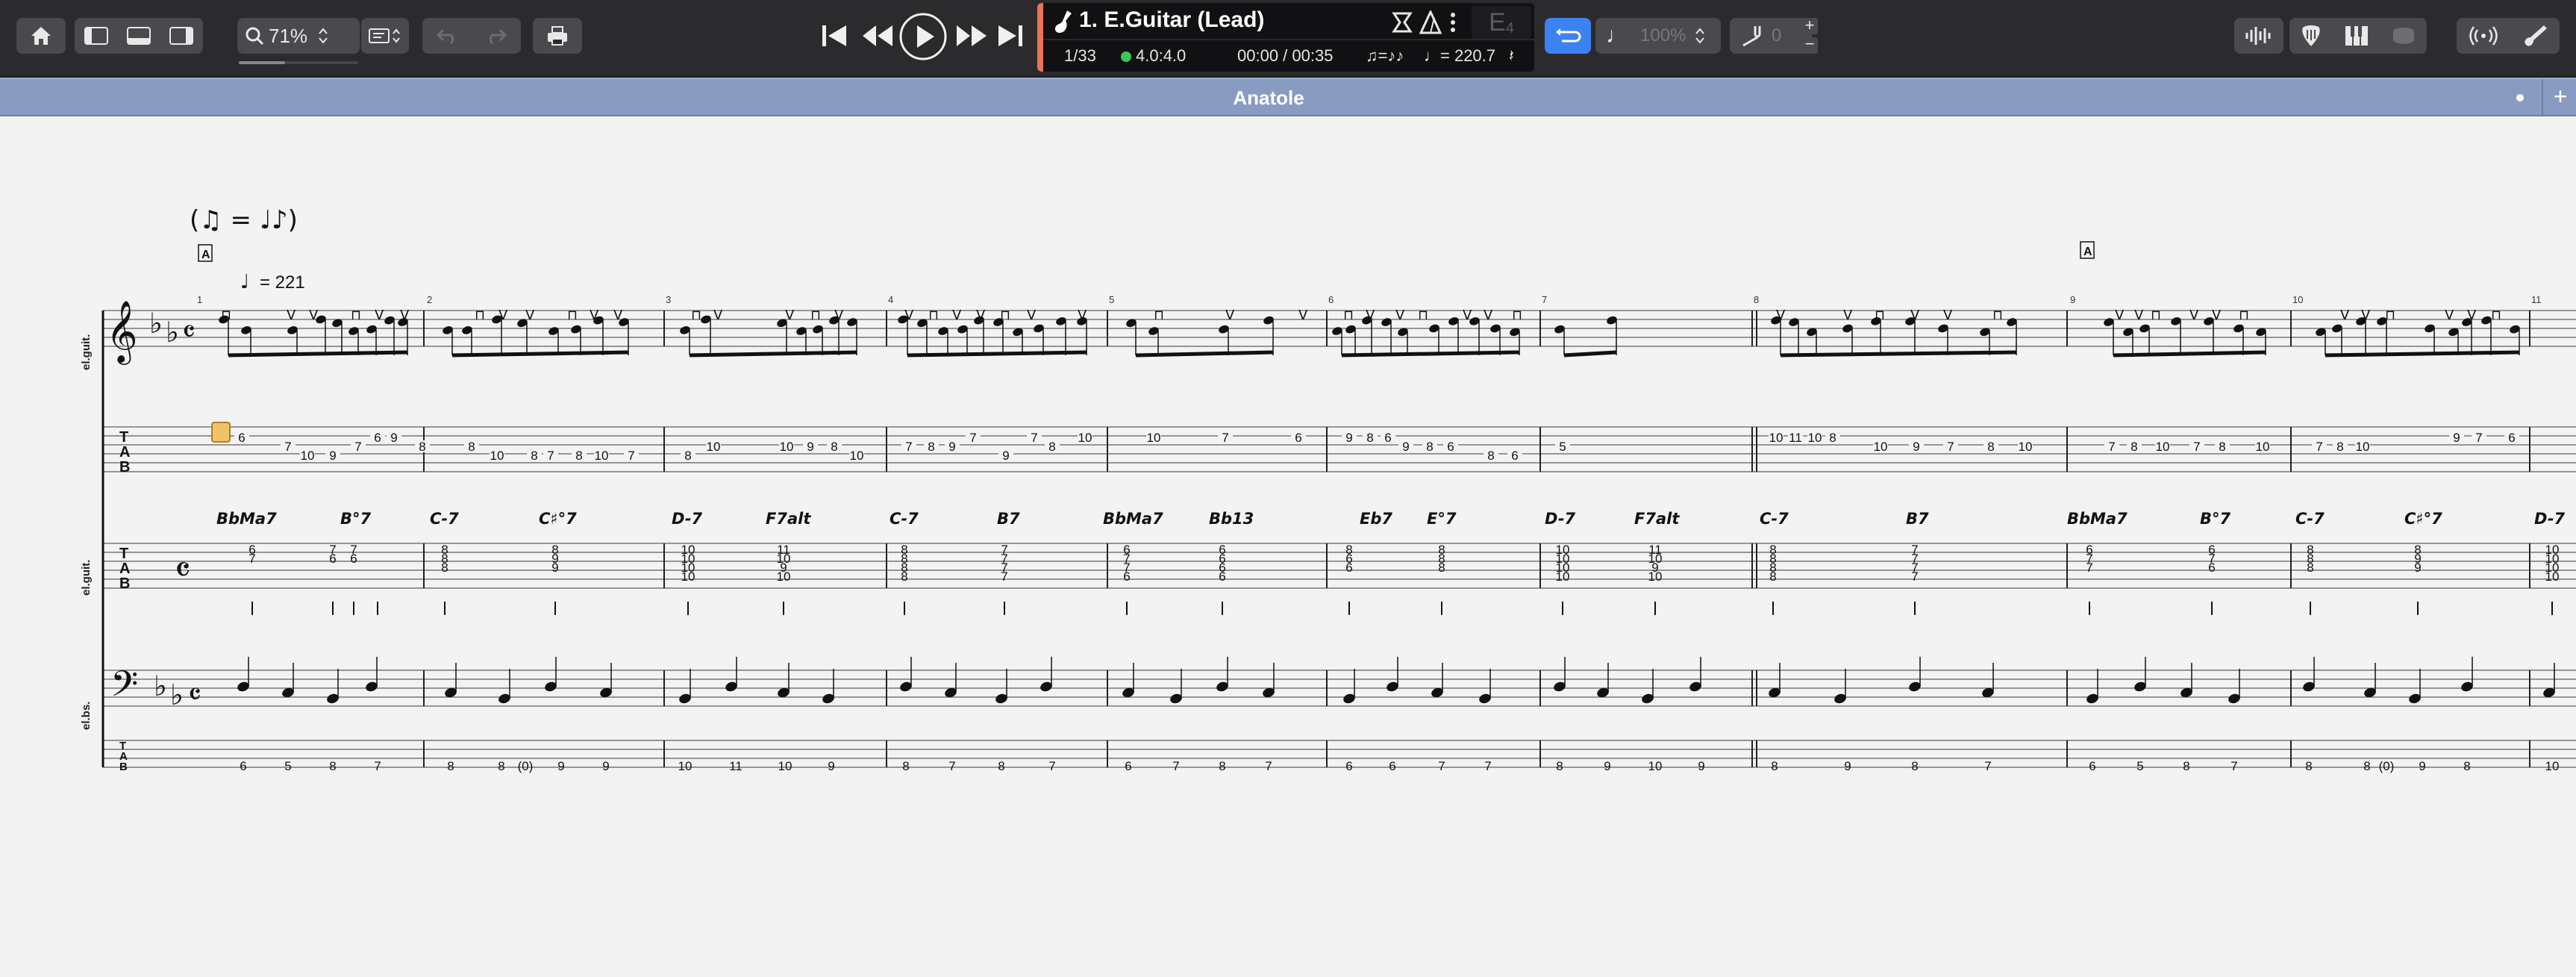  I want to click on fast-forward-icon, so click(971, 37).